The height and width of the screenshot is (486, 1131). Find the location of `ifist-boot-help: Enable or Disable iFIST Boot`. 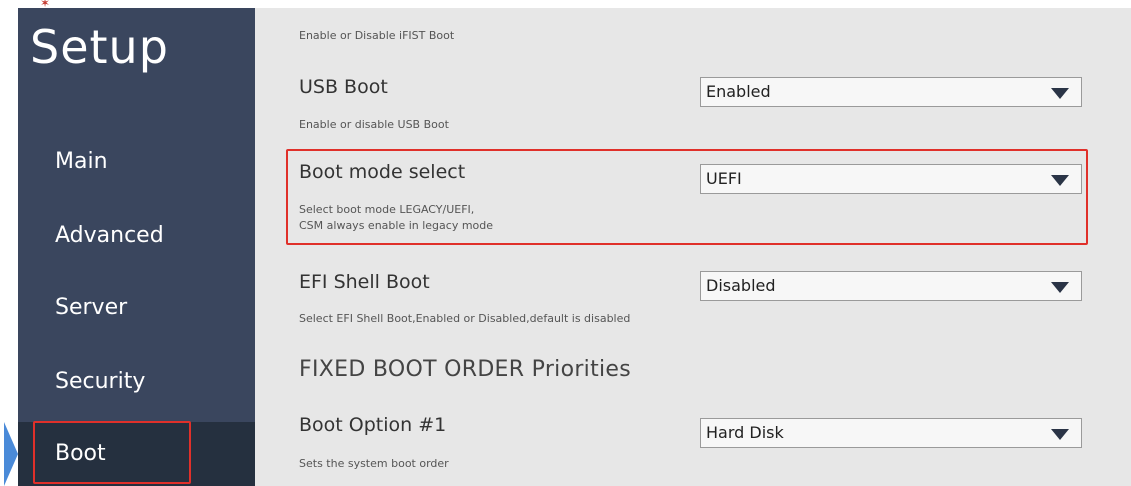

ifist-boot-help: Enable or Disable iFIST Boot is located at coordinates (377, 35).